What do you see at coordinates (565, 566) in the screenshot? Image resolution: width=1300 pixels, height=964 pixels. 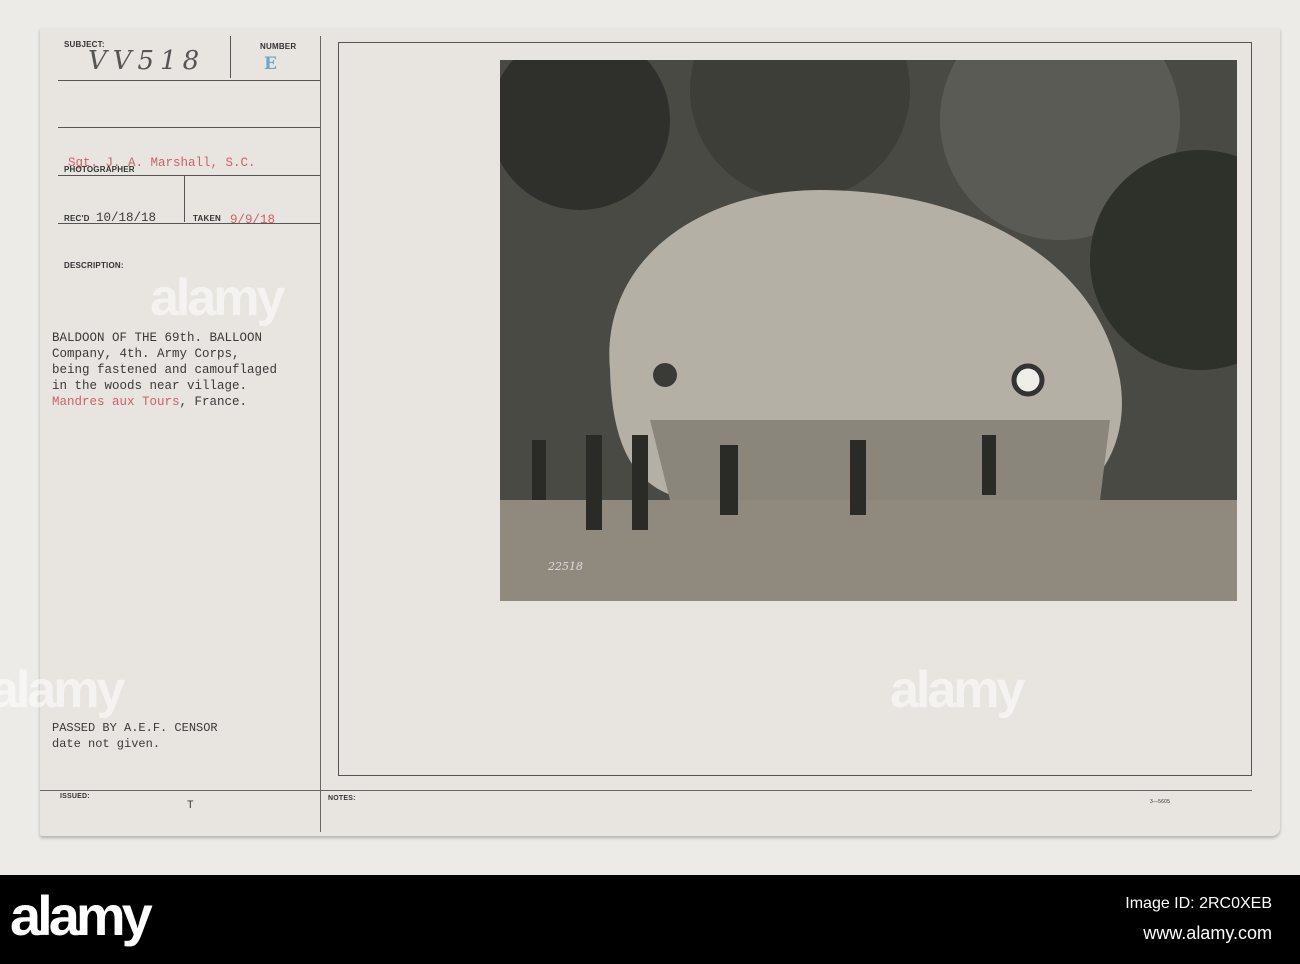 I see `photo-number: 22518` at bounding box center [565, 566].